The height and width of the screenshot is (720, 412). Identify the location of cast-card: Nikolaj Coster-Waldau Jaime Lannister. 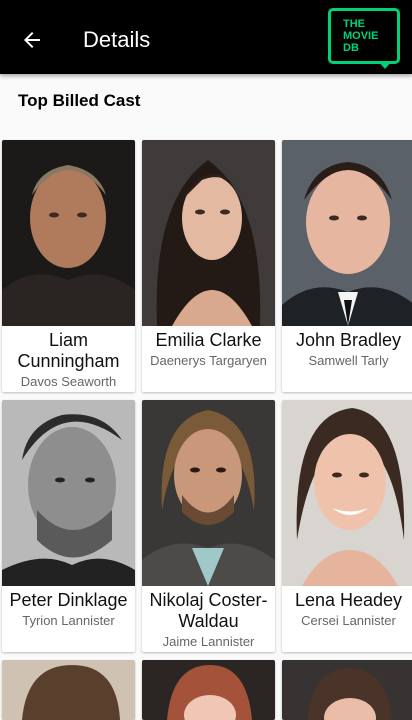
(208, 526).